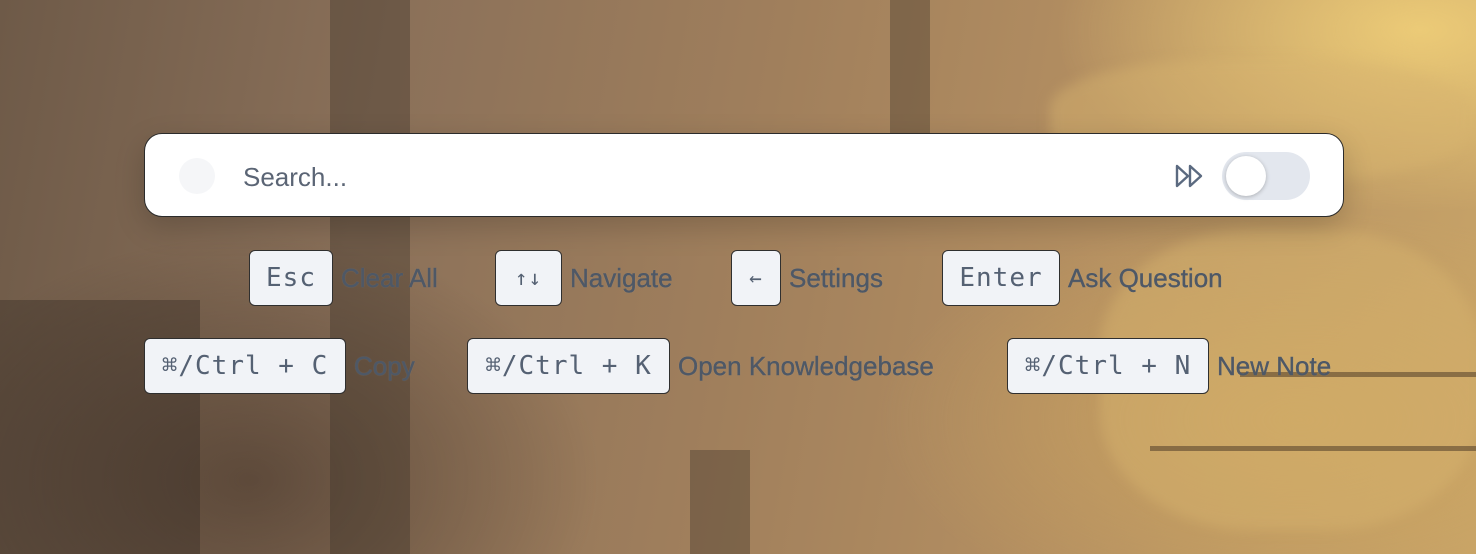  I want to click on kbd-navigate: ↑↓, so click(528, 278).